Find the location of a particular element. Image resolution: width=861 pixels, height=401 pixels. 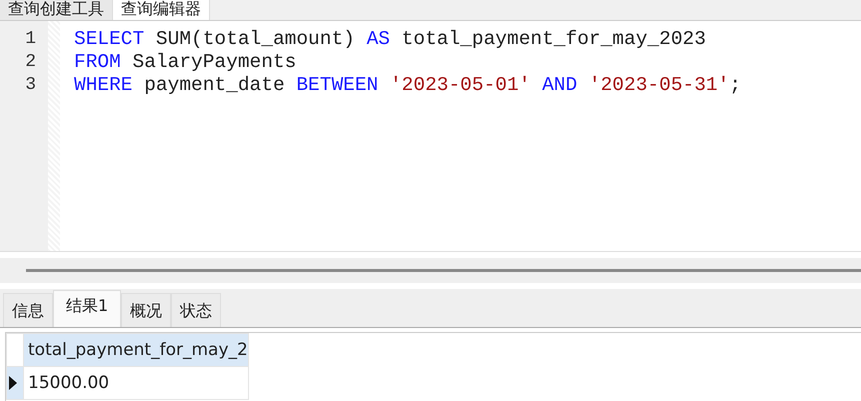

code-line: SELECT SUM(total_amount) AS total_payment_for_may_2023 is located at coordinates (390, 39).